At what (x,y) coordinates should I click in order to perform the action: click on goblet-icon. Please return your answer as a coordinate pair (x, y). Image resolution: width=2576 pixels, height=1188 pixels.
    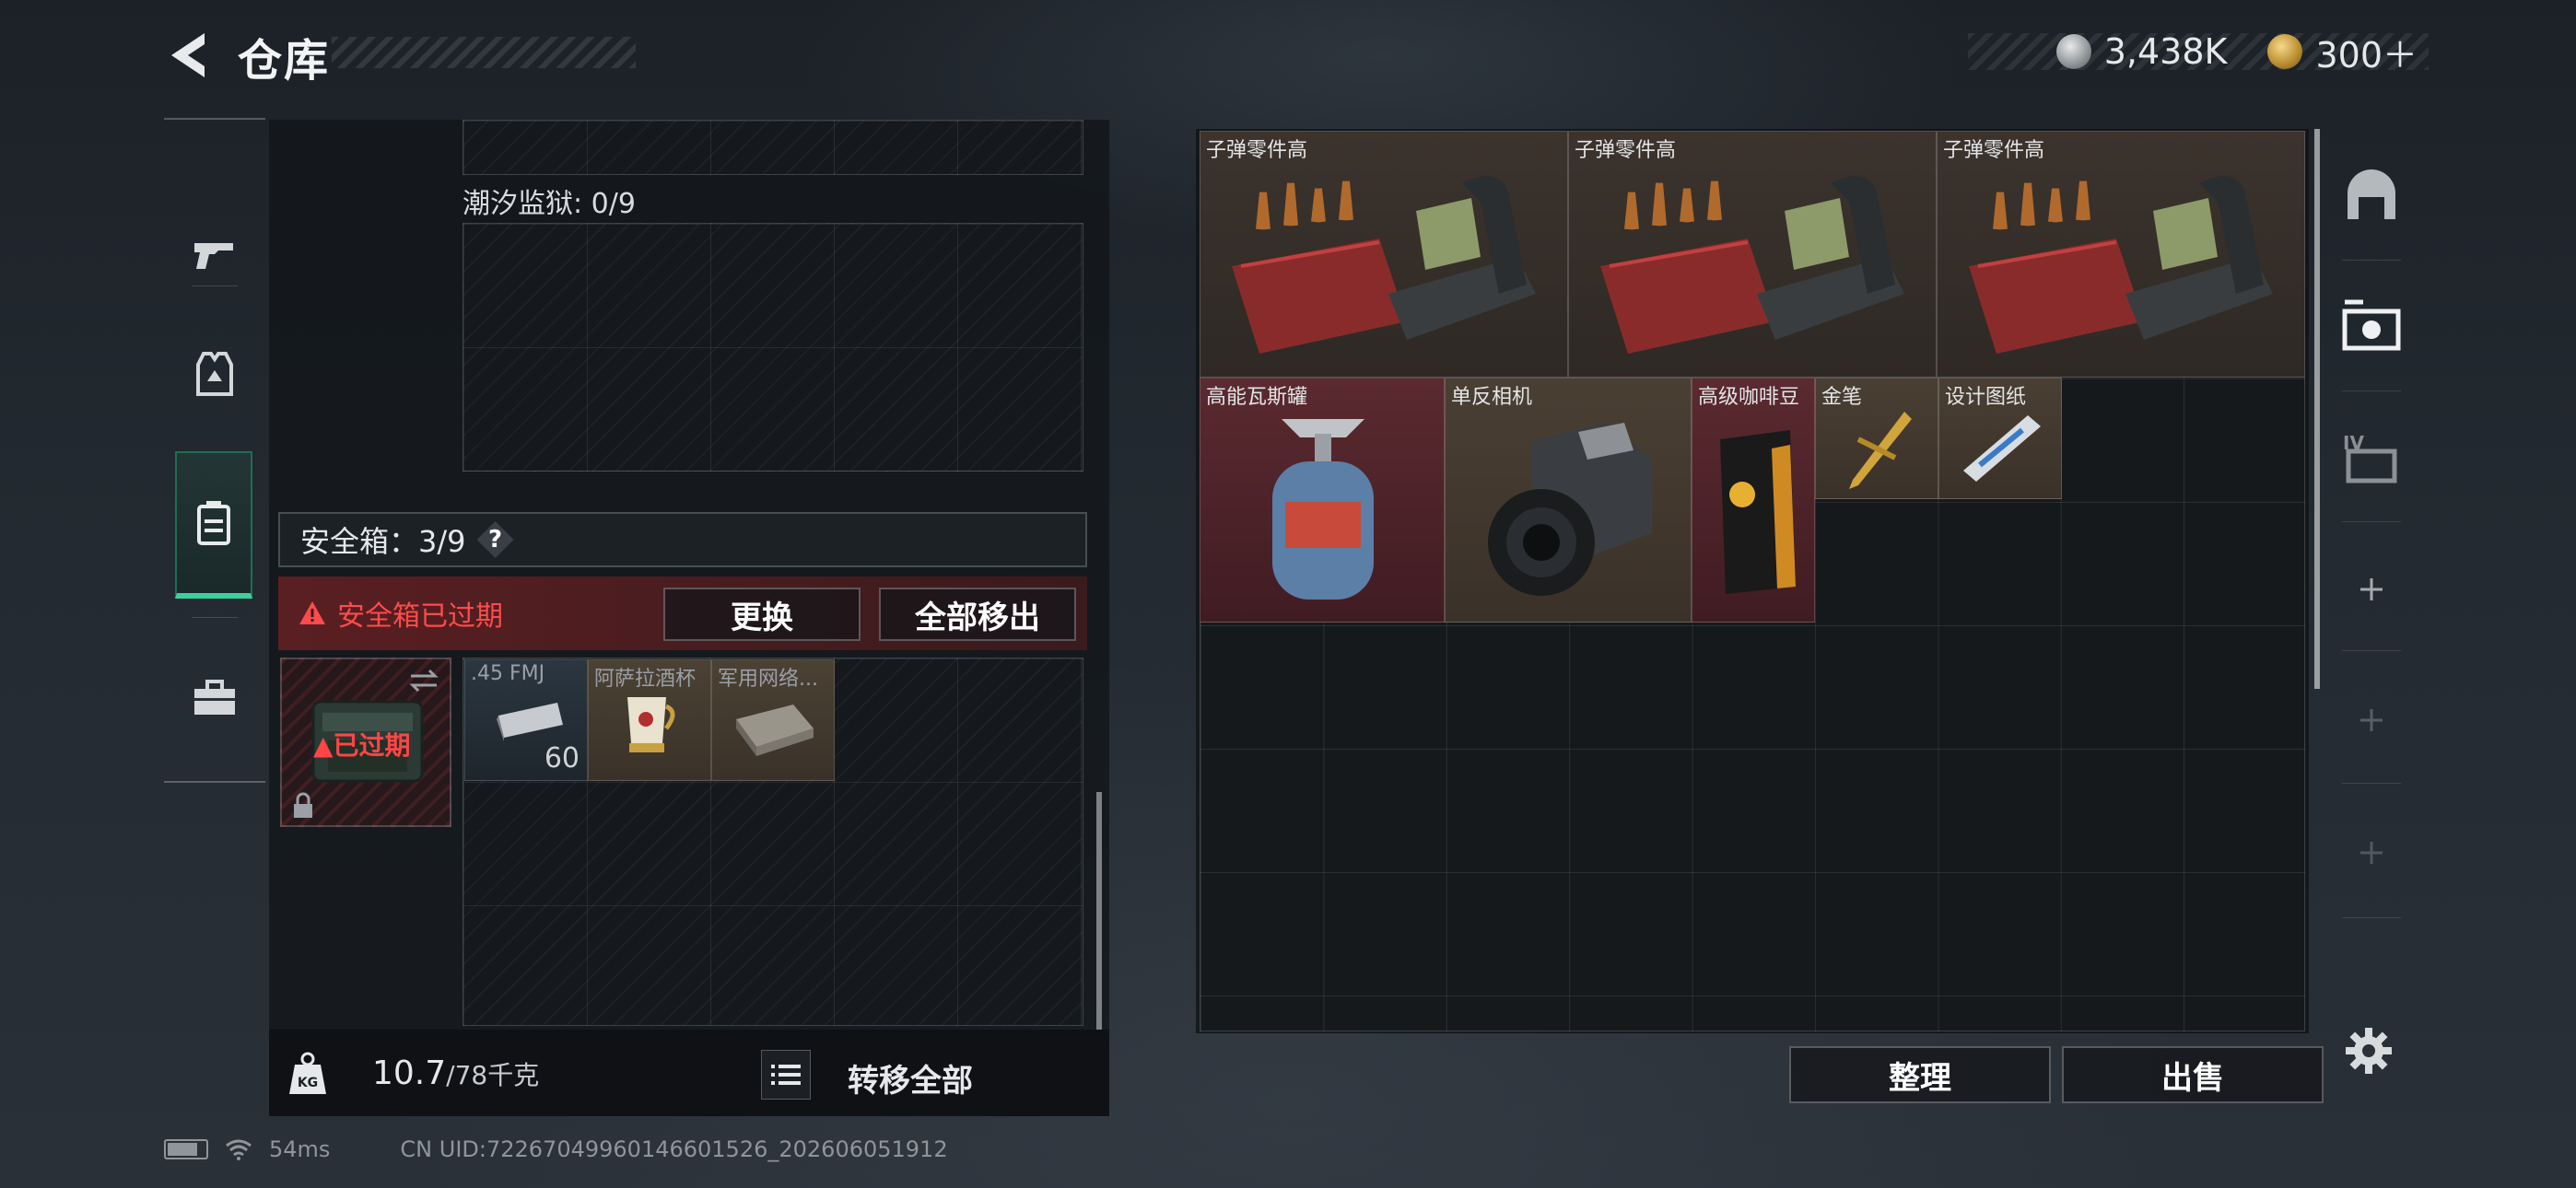
    Looking at the image, I should click on (651, 724).